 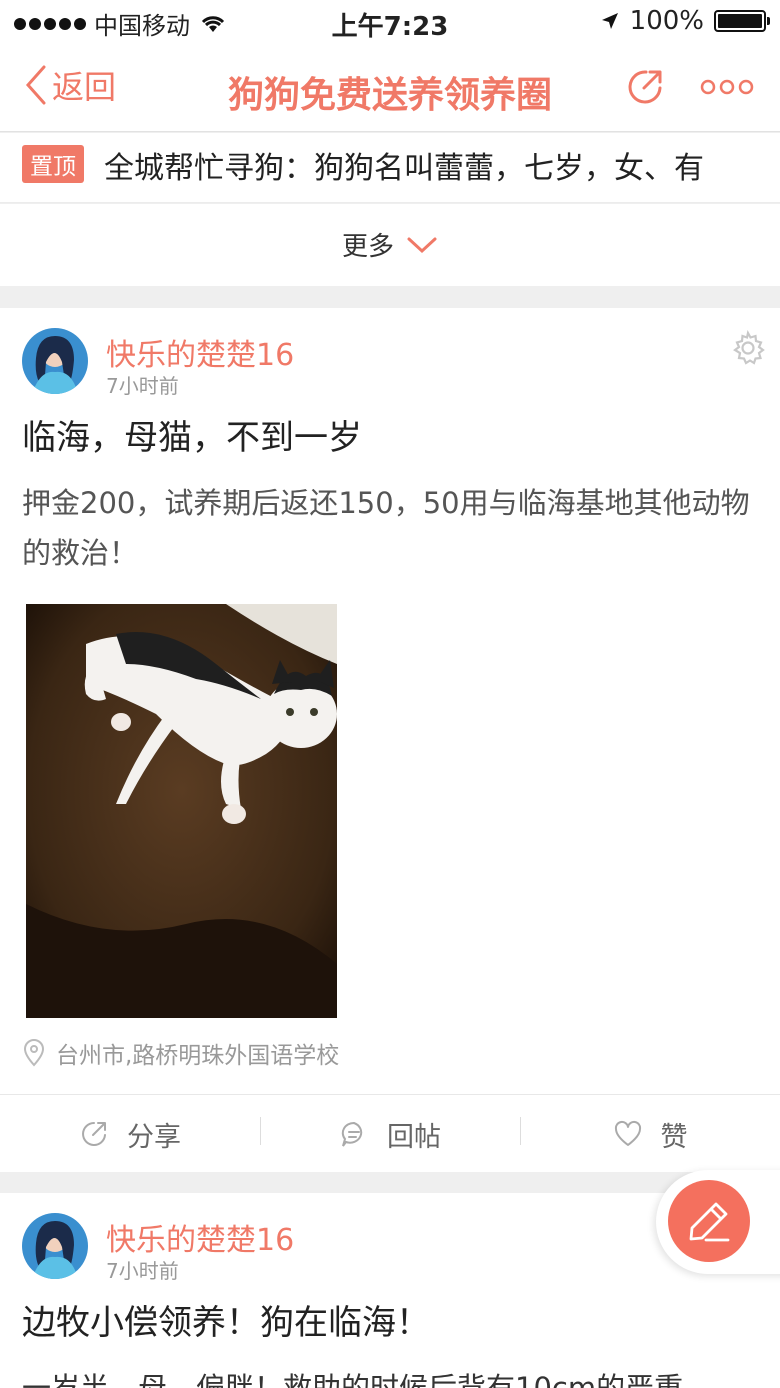 I want to click on like-button: 赞, so click(x=650, y=1134).